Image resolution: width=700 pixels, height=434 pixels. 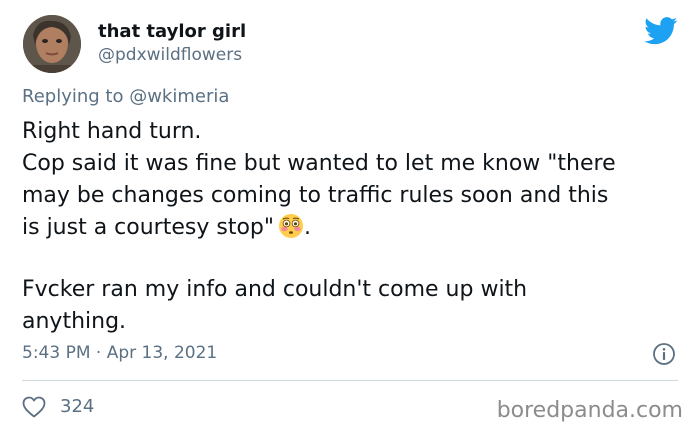 I want to click on reply-mention-link: @wkimeria, so click(x=179, y=96).